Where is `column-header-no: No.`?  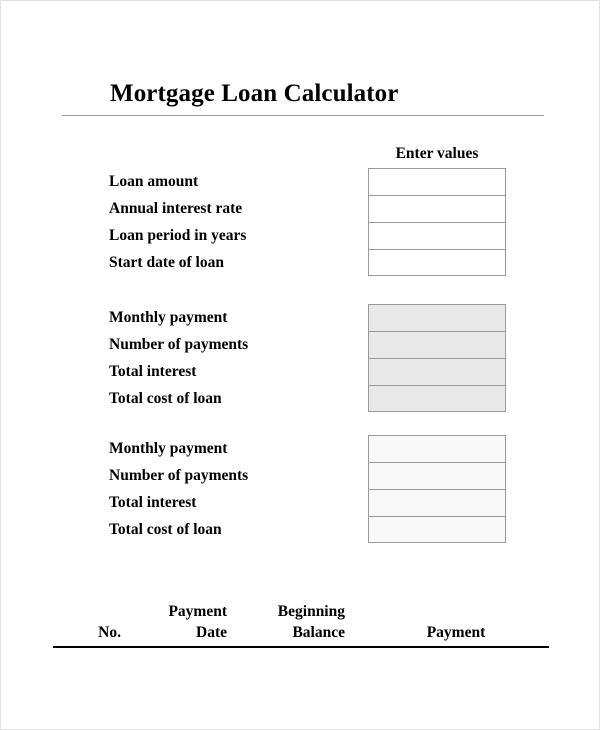
column-header-no: No. is located at coordinates (91, 623).